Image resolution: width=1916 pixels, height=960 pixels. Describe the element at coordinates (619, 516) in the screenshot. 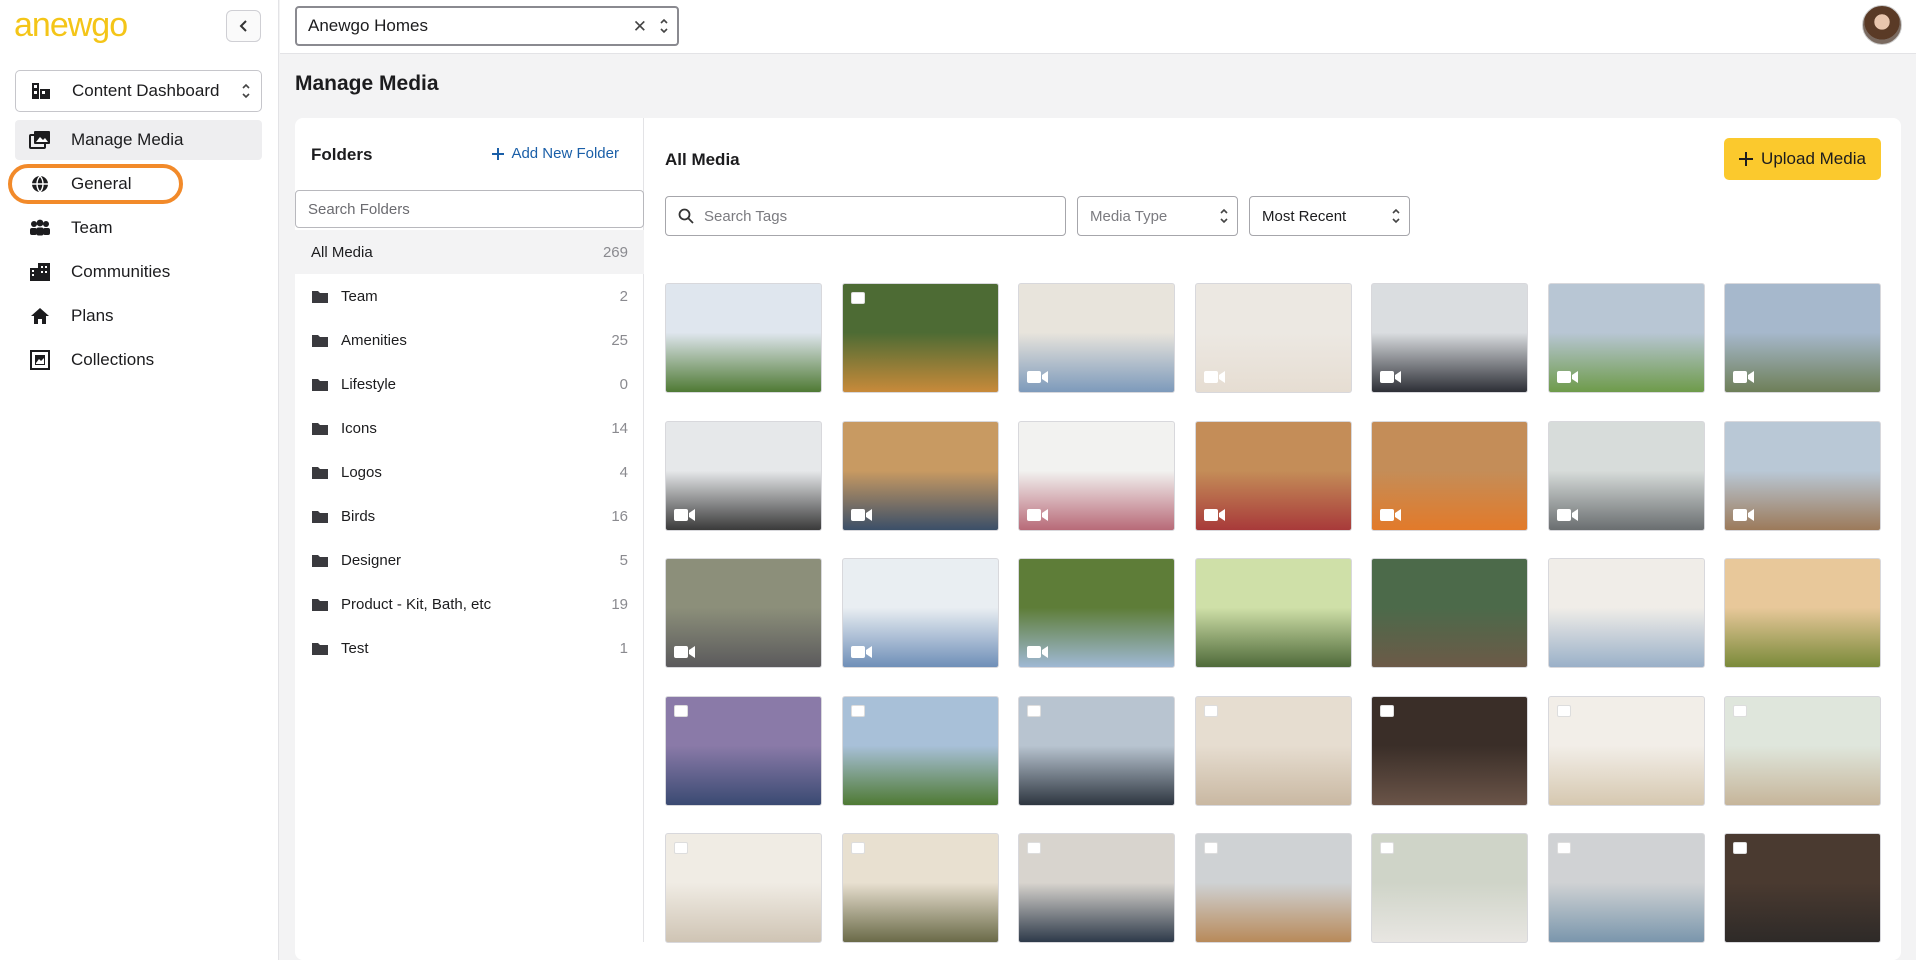

I see `folder-count: 16` at that location.